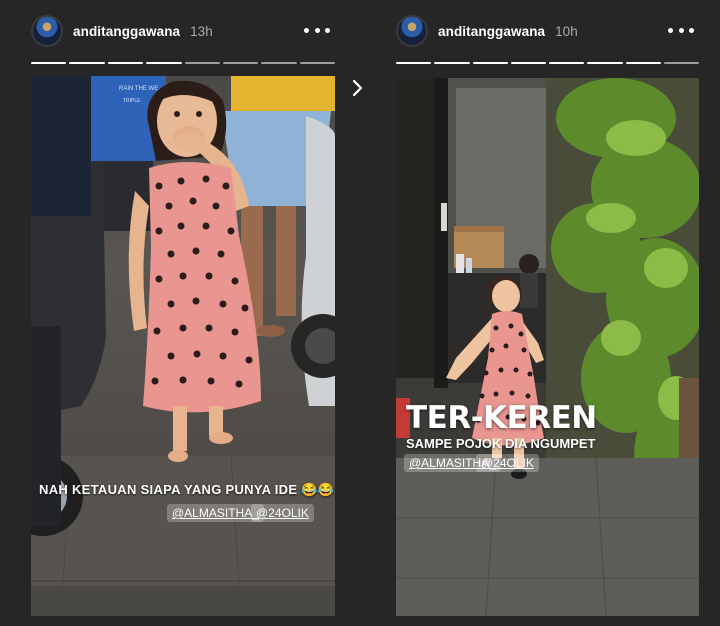 The height and width of the screenshot is (626, 720). Describe the element at coordinates (187, 489) in the screenshot. I see `story-caption: NAH KETAUAN SIAPA YANG PUNYA IDE 😂😂😂` at that location.